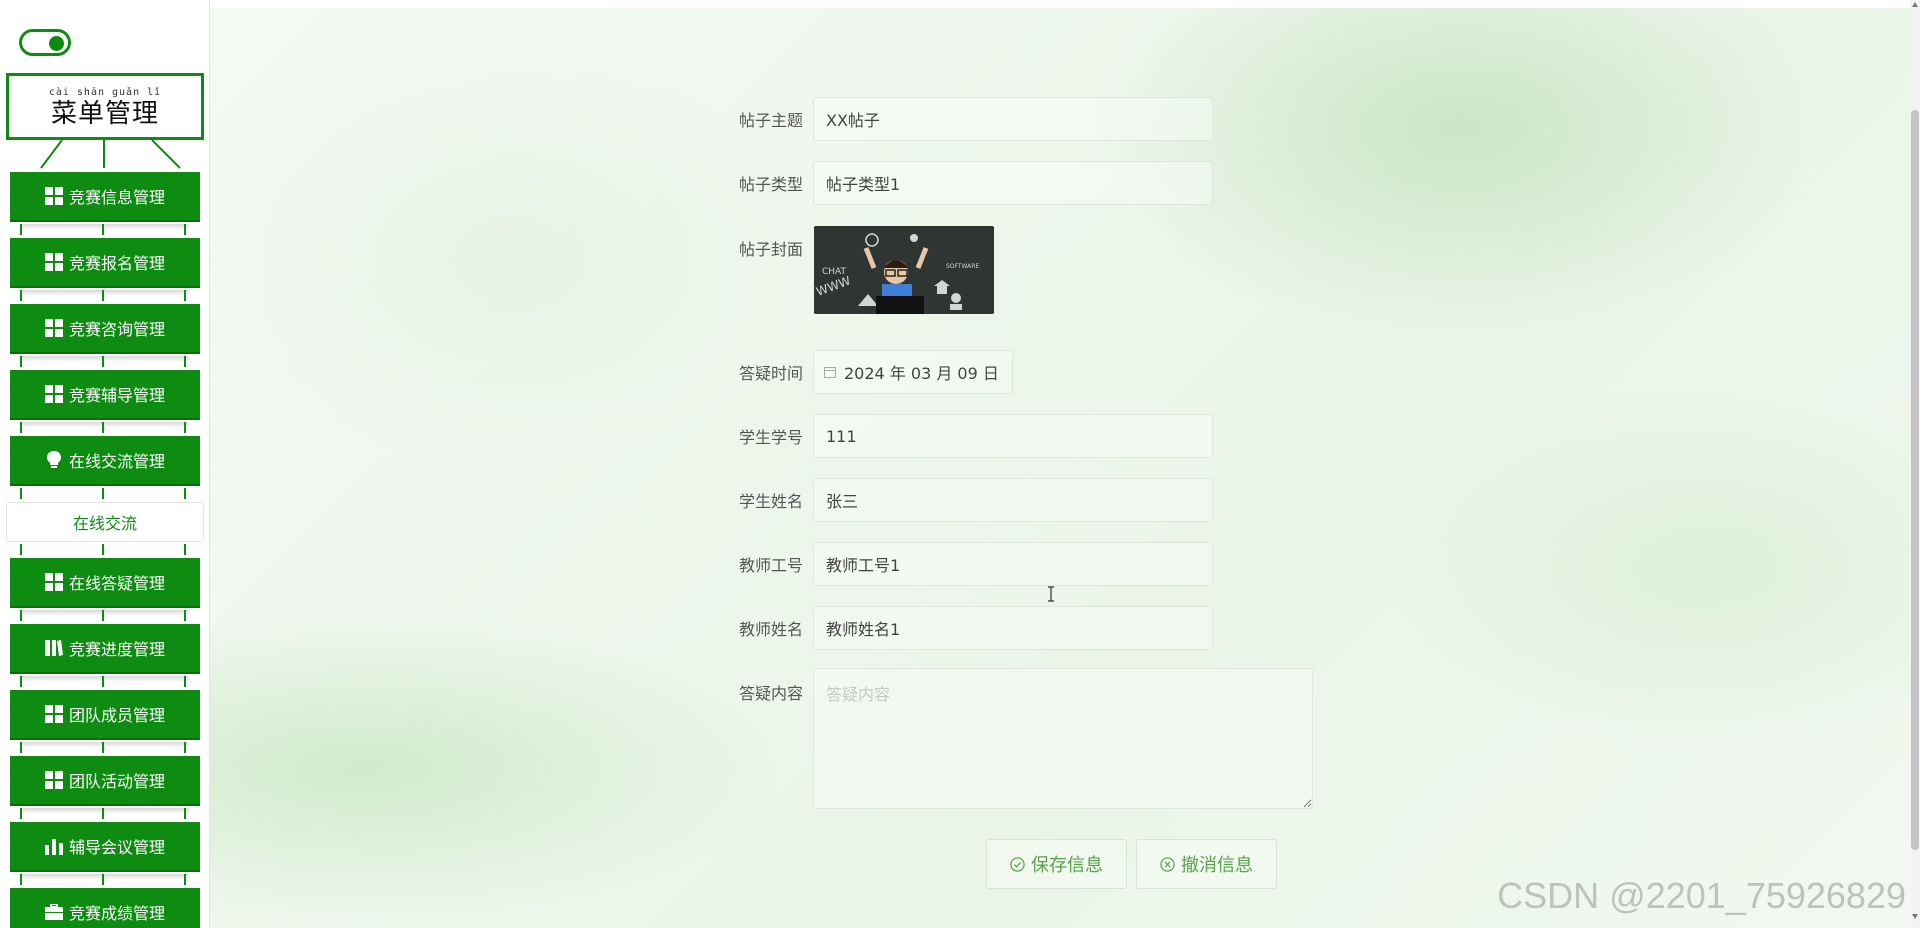 The height and width of the screenshot is (928, 1920). Describe the element at coordinates (110, 154) in the screenshot. I see `sign-post-lines` at that location.